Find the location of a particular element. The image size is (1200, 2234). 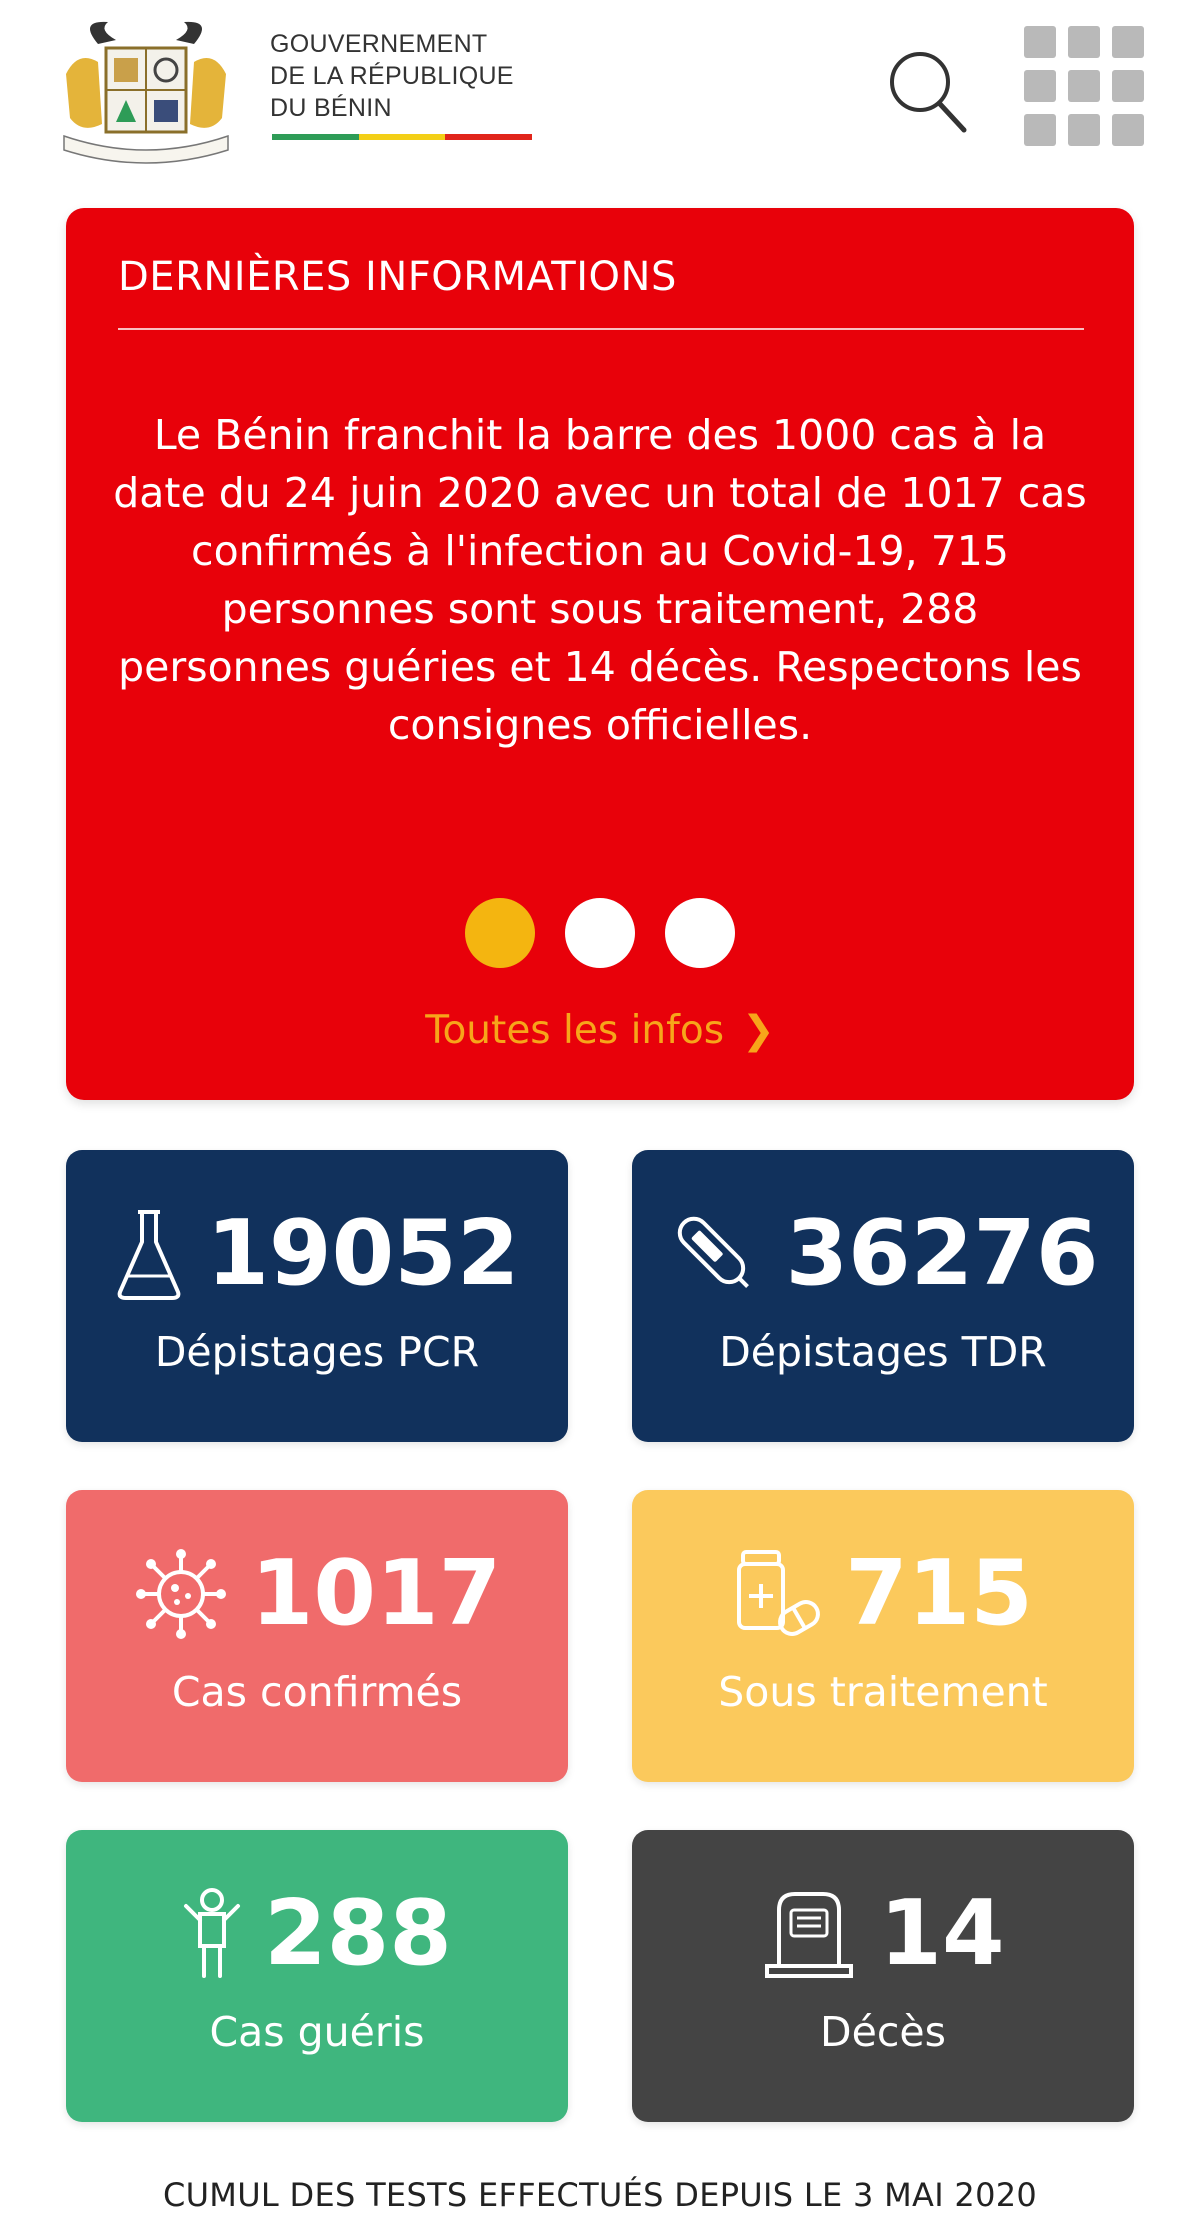

government-title: GOUVERNEMENT DE LA RÉPUBLIQUE DU BÉNIN is located at coordinates (420, 76).